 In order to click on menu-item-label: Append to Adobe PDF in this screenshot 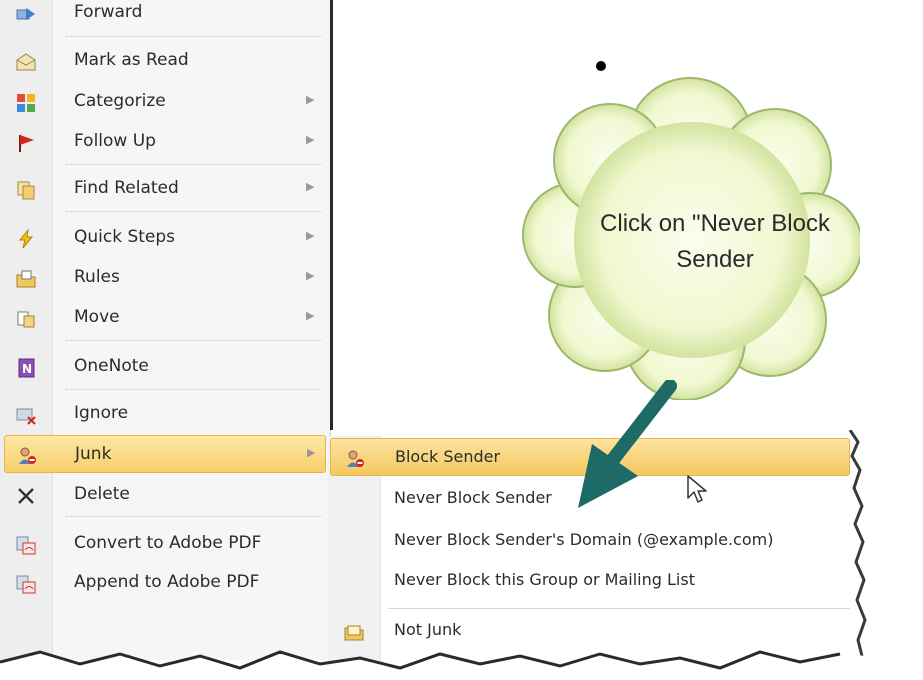, I will do `click(167, 582)`.